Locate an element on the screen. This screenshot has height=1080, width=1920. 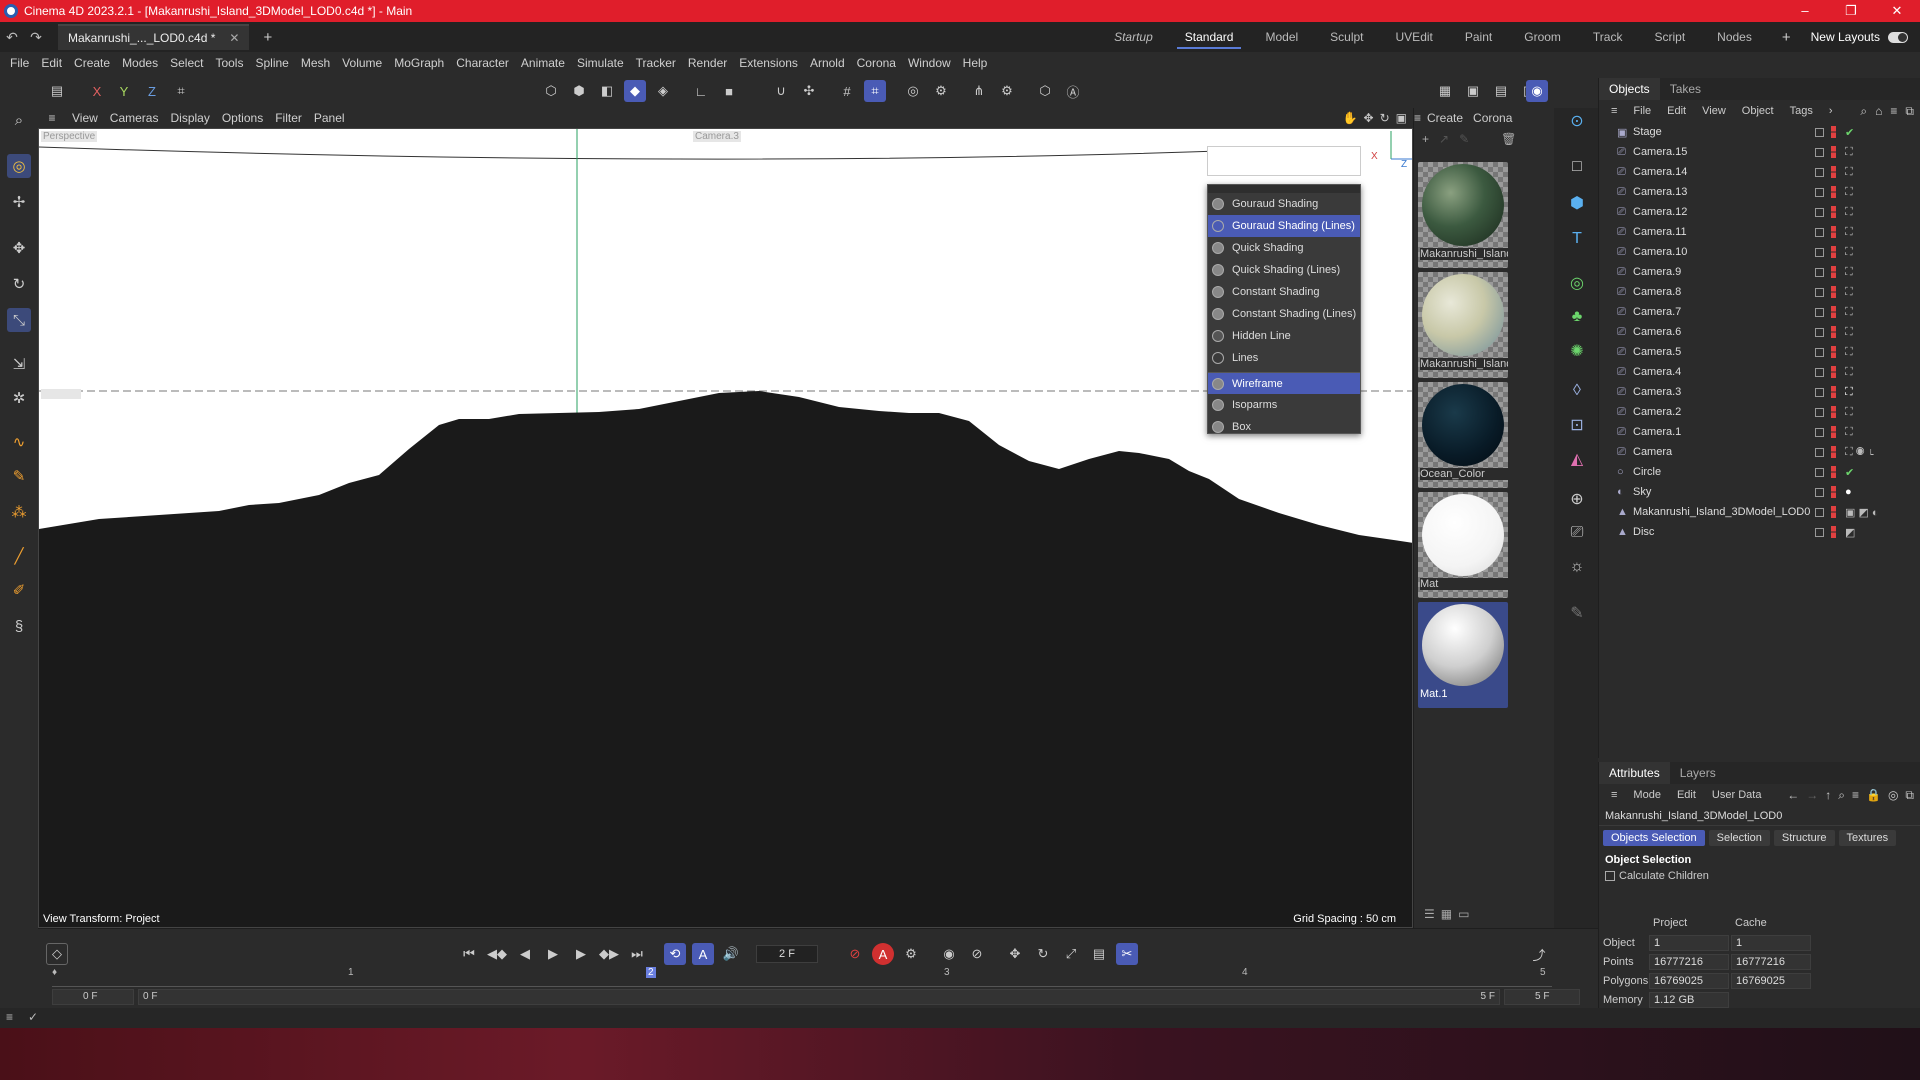
shading-option-gouraud-lines: Gouraud Shading (Lines) is located at coordinates (1284, 226).